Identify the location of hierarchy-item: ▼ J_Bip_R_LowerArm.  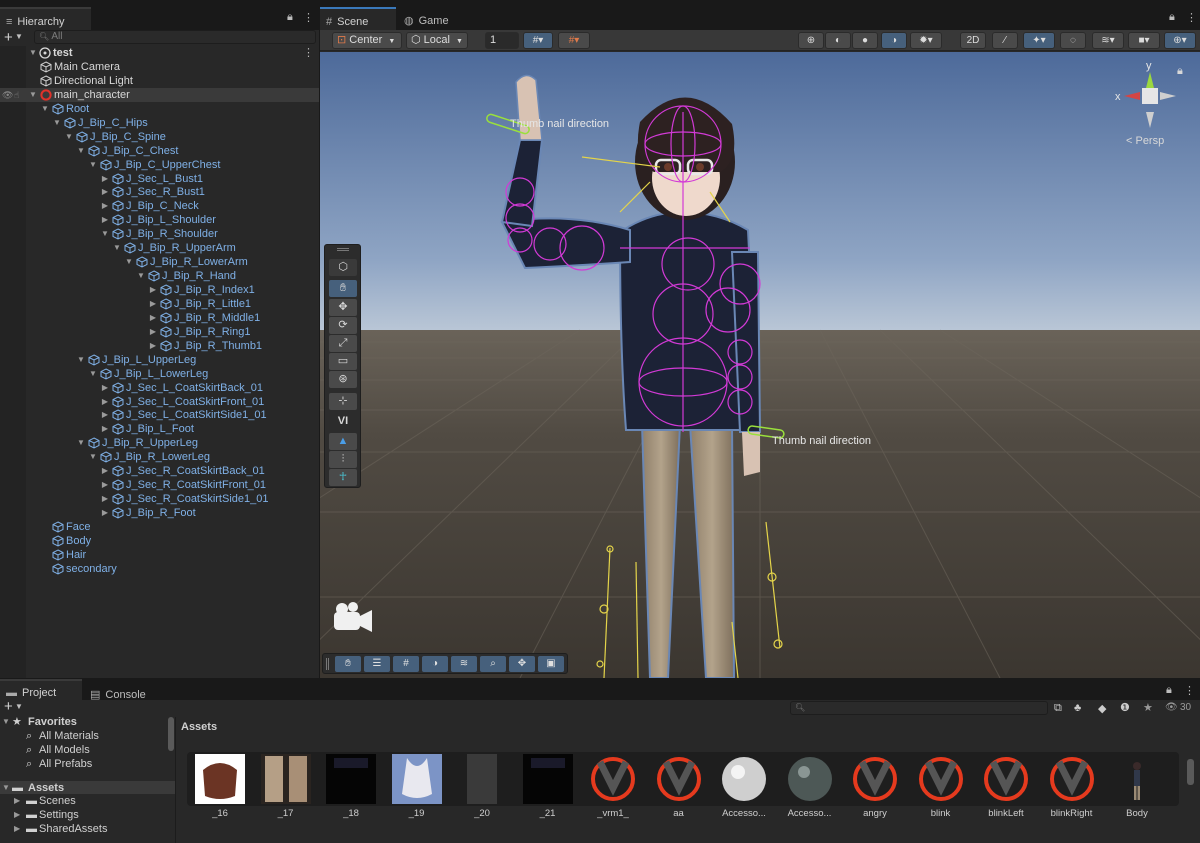
(159, 262).